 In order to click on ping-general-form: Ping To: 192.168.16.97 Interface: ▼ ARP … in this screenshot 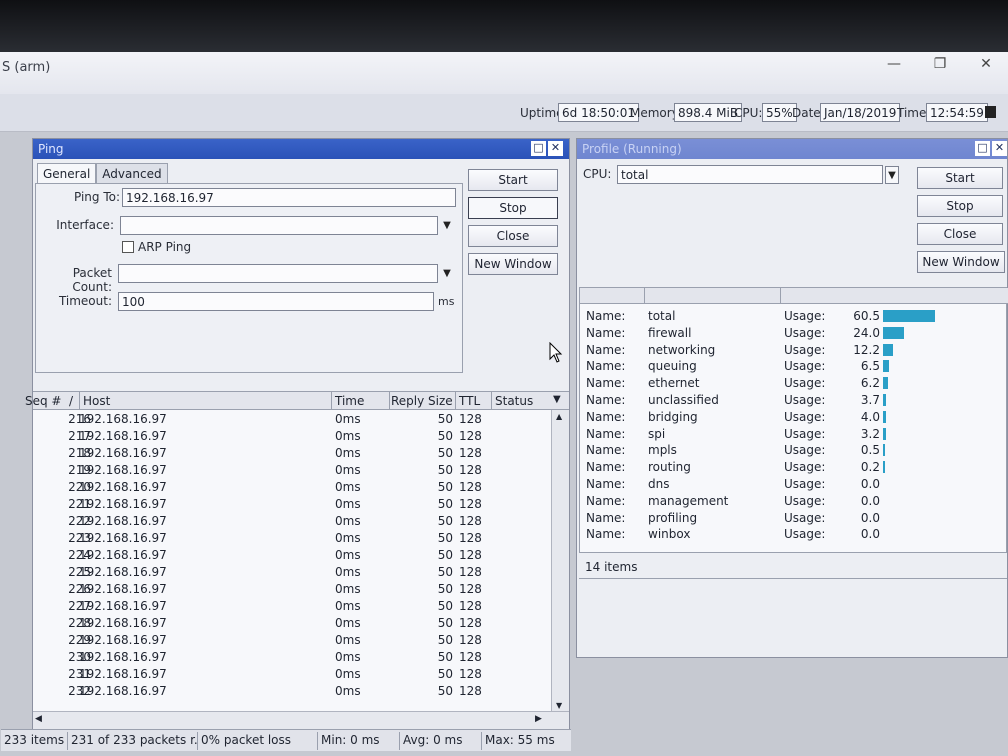, I will do `click(249, 278)`.